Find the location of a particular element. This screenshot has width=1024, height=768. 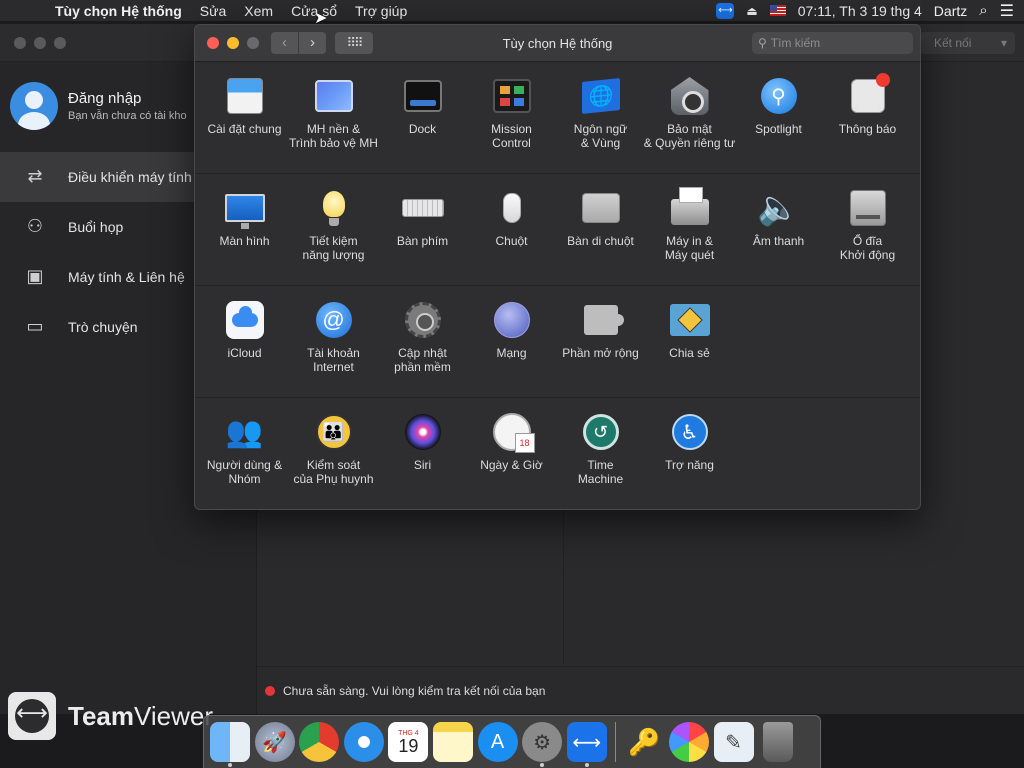

pref-label: Chia sẻ is located at coordinates (689, 353).